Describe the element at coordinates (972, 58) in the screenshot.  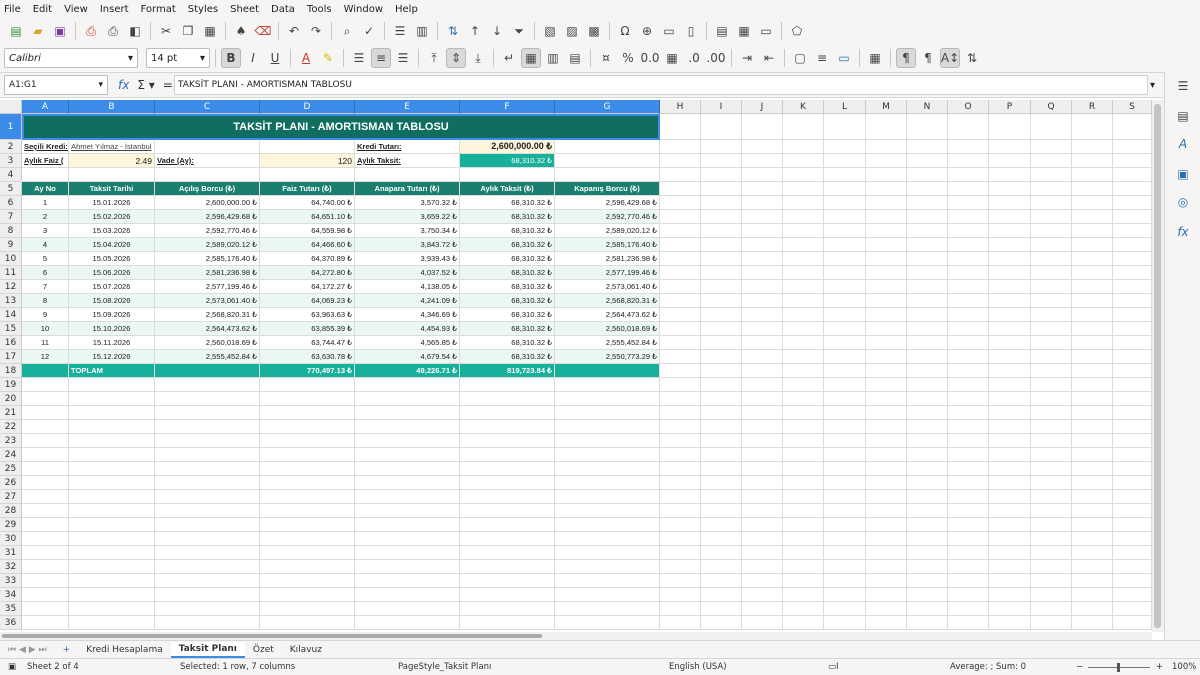
I see `vertical-text-icon: ⇅` at that location.